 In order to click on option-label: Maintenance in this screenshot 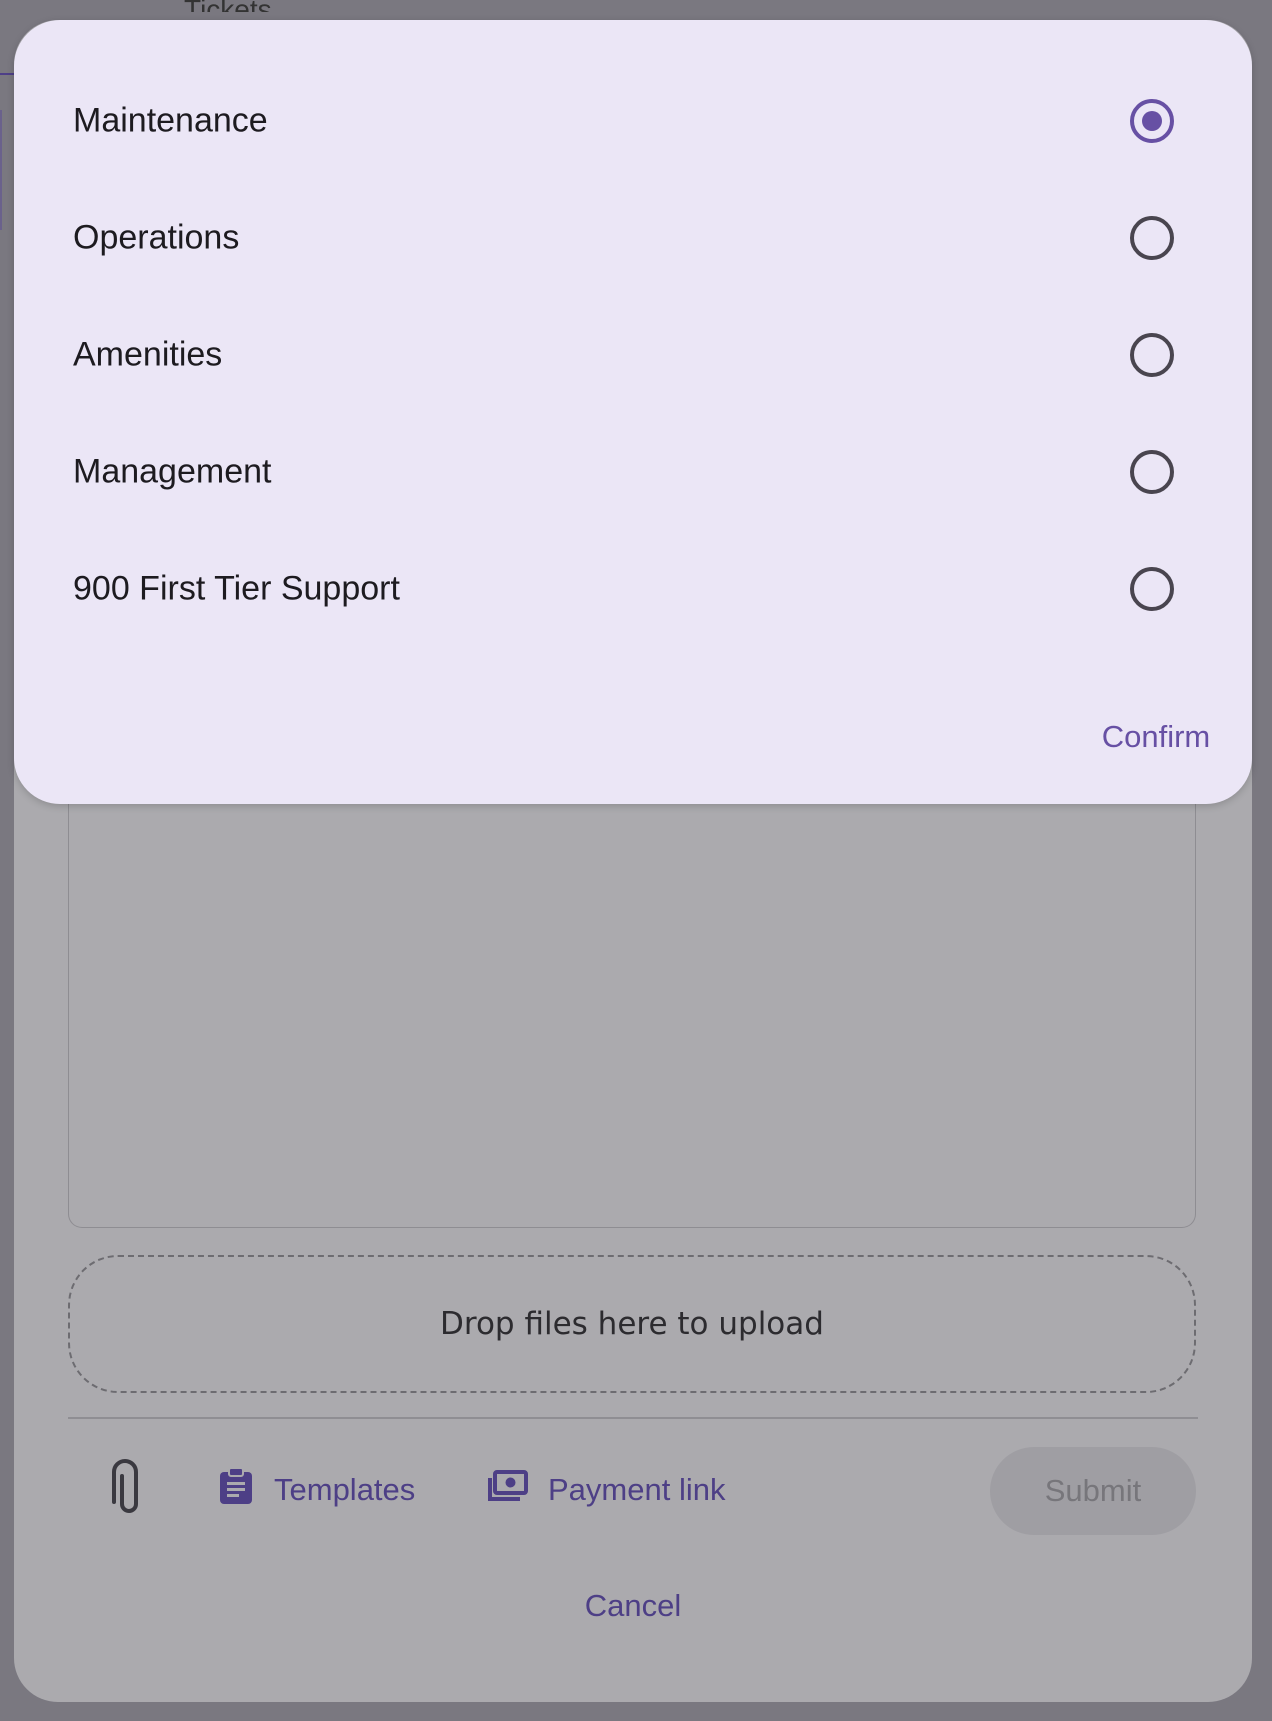, I will do `click(170, 120)`.